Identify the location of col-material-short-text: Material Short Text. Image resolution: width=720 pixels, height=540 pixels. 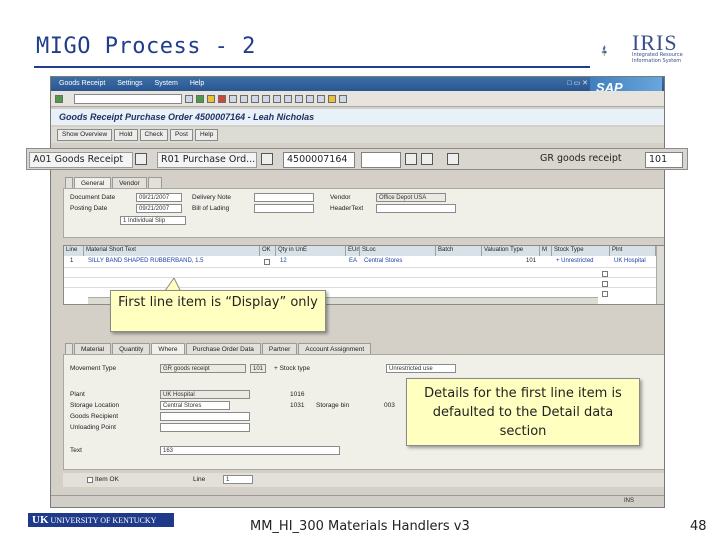
(172, 251).